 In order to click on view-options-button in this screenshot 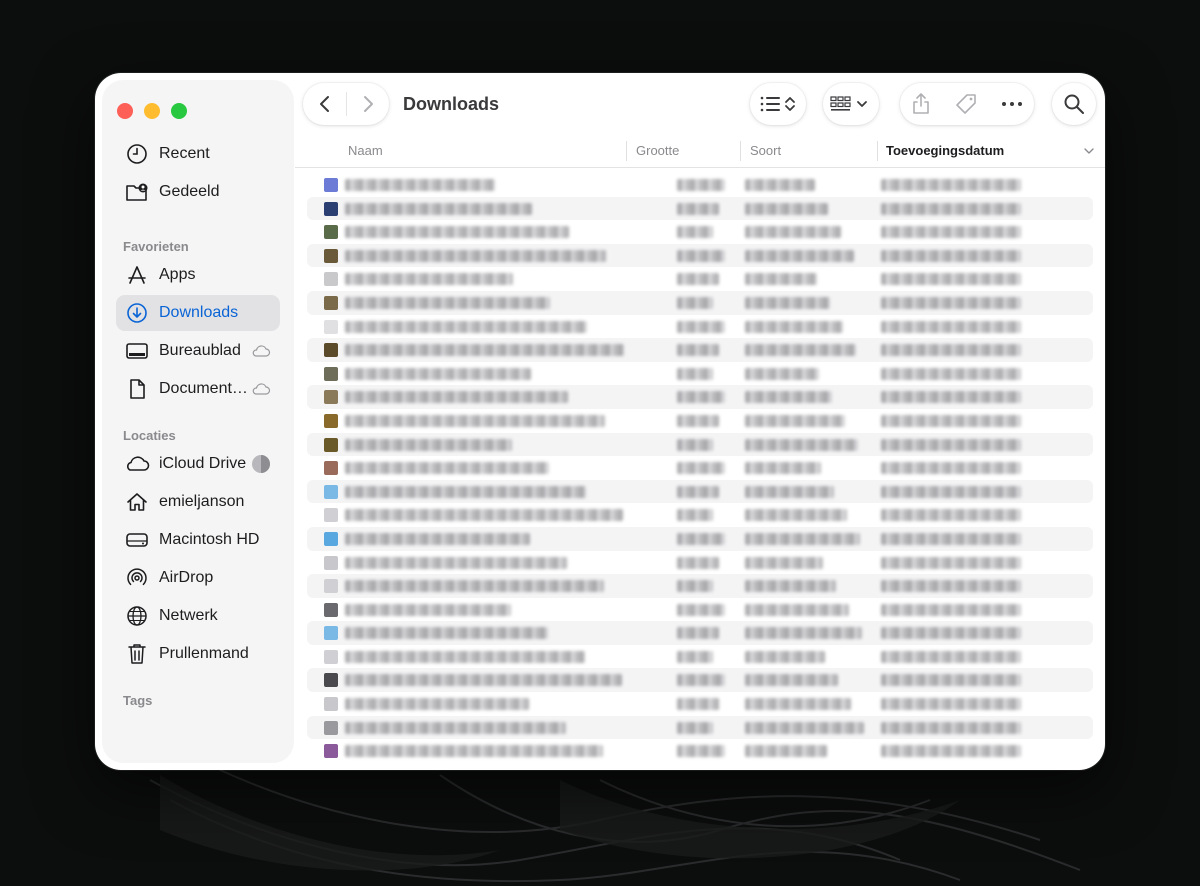, I will do `click(778, 104)`.